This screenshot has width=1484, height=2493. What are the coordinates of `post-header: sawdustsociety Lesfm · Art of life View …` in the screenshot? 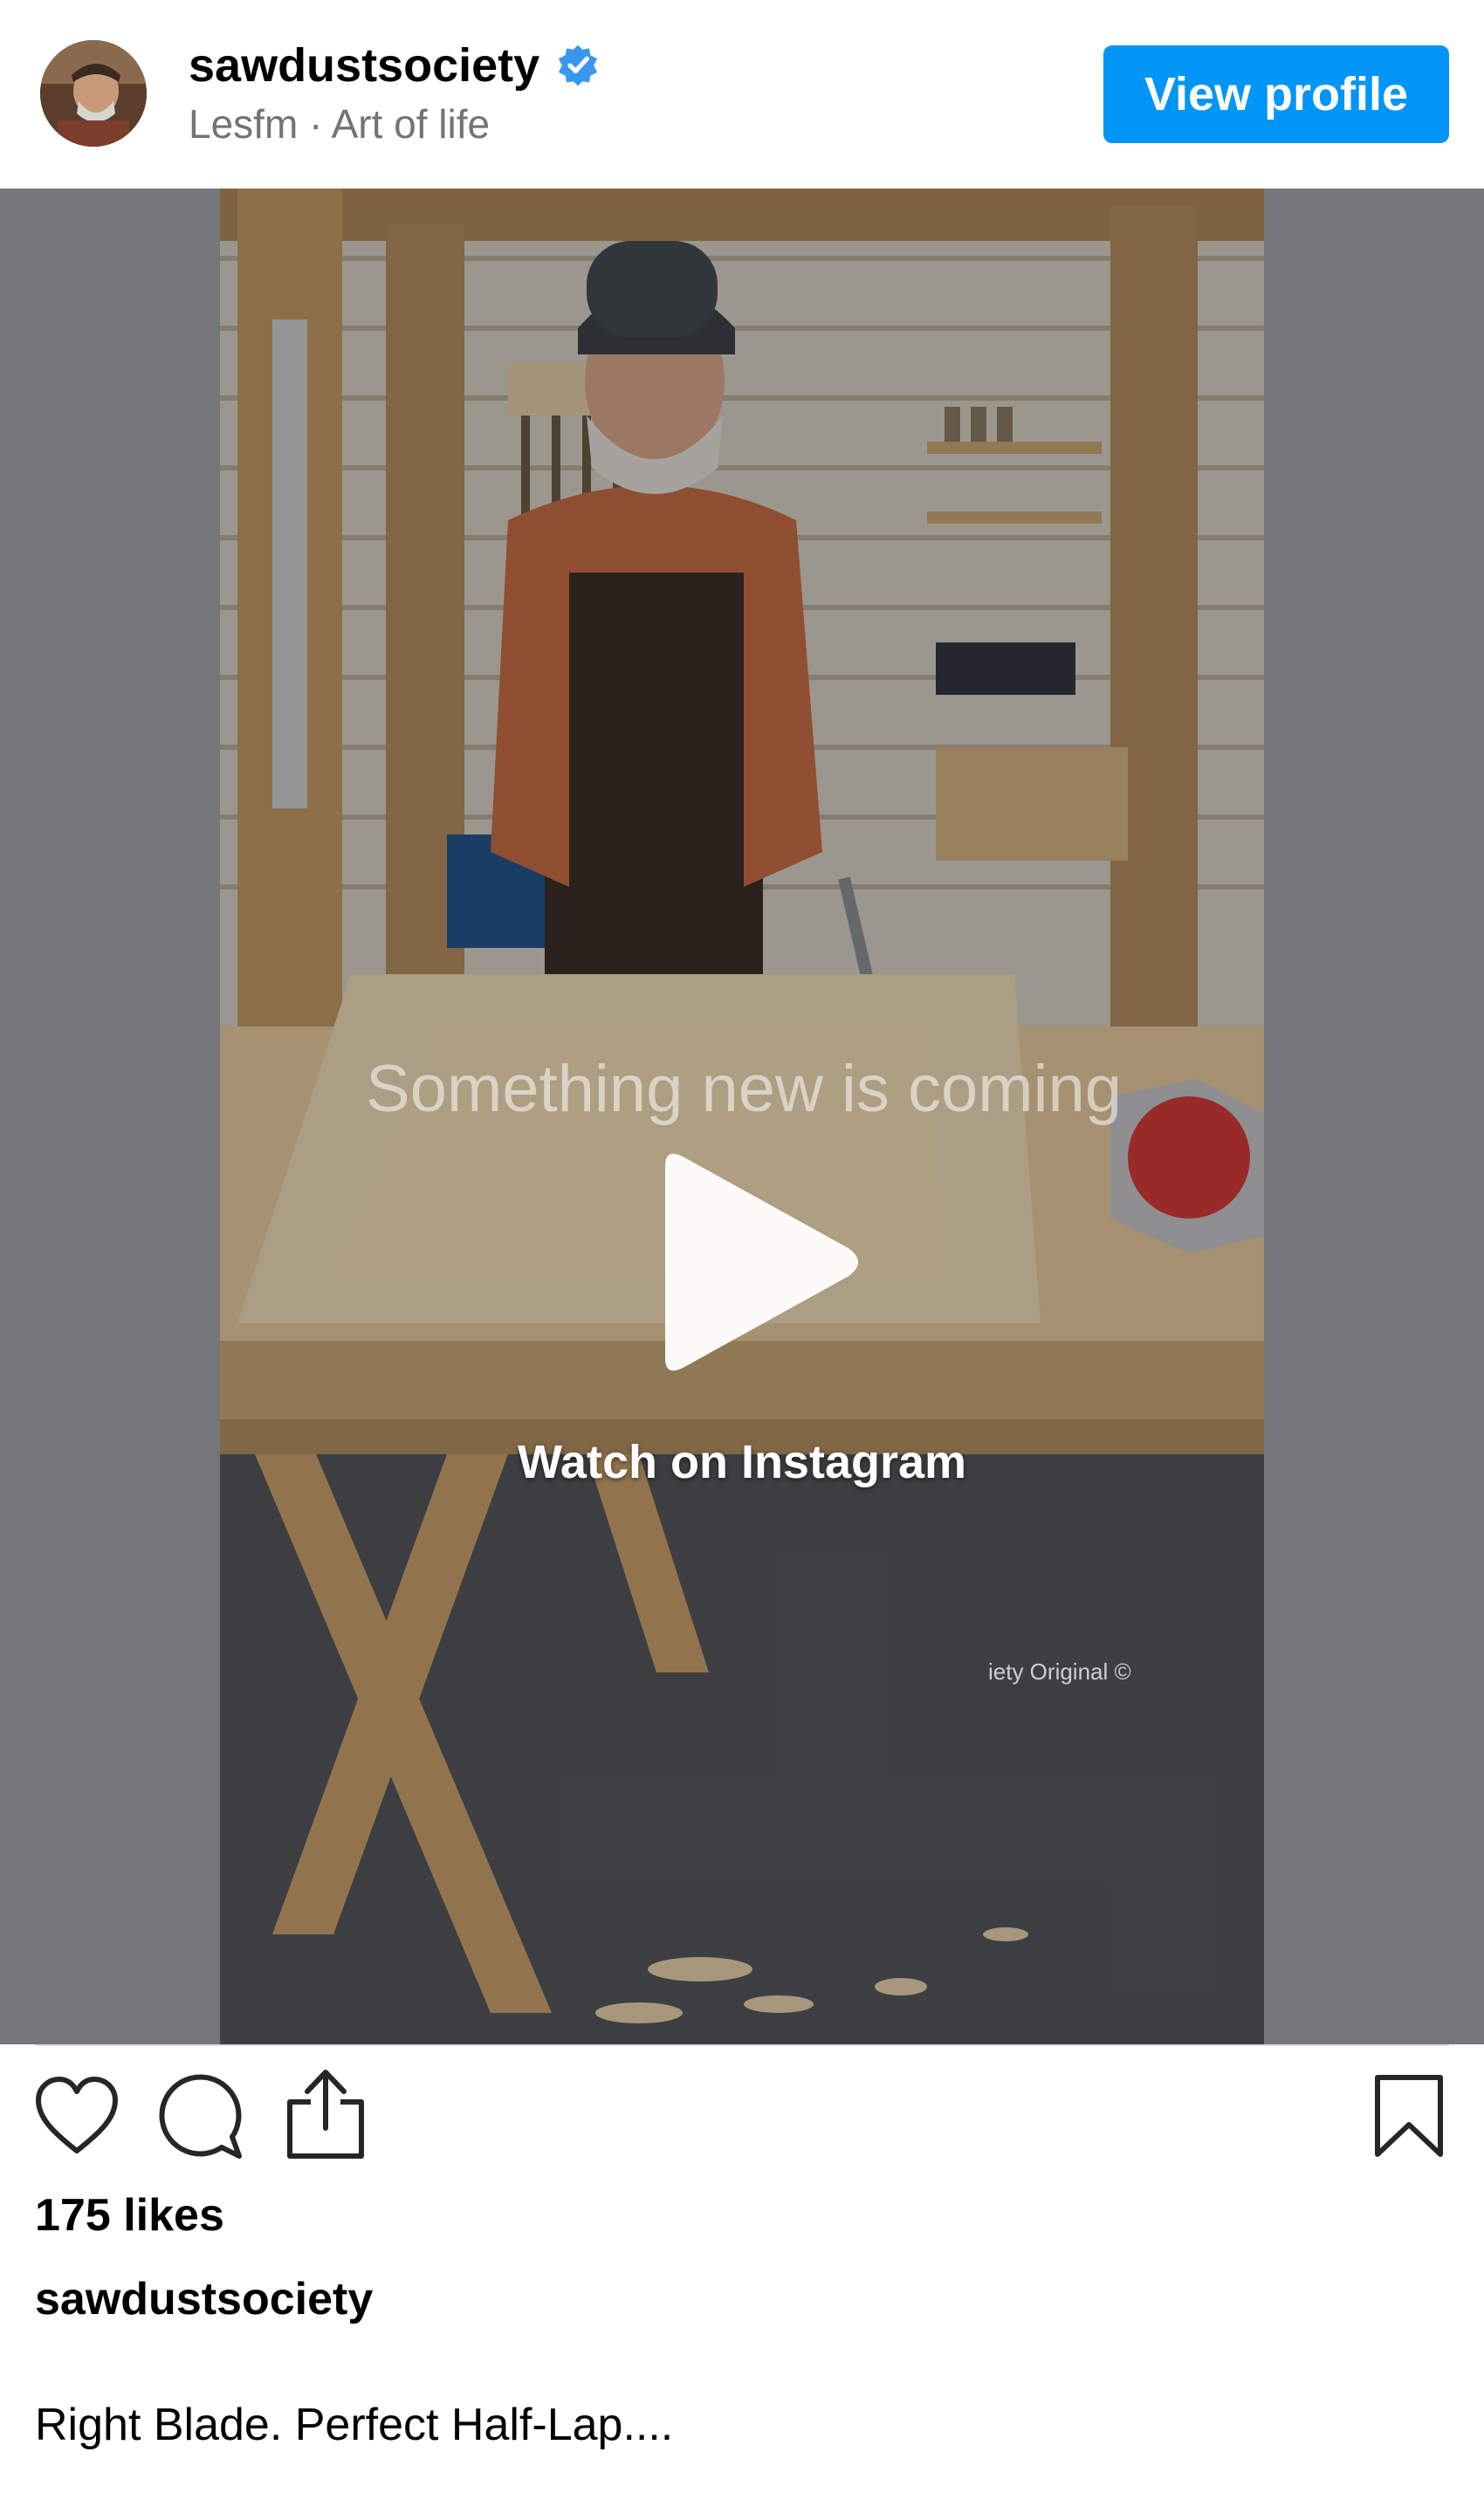 It's located at (742, 94).